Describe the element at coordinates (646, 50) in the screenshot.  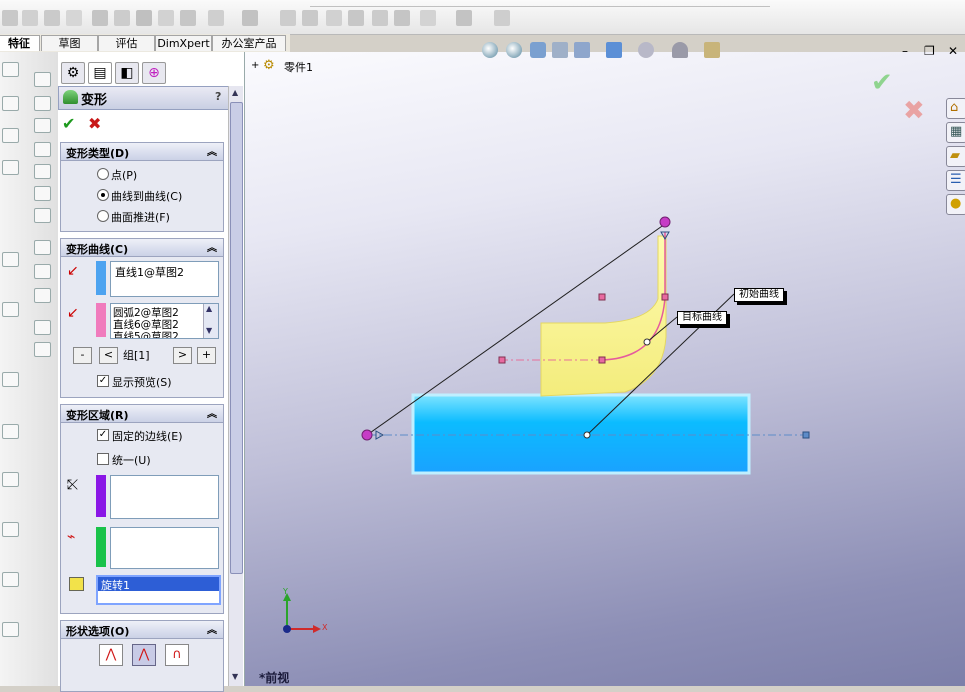
I see `hide-show-items-icon` at that location.